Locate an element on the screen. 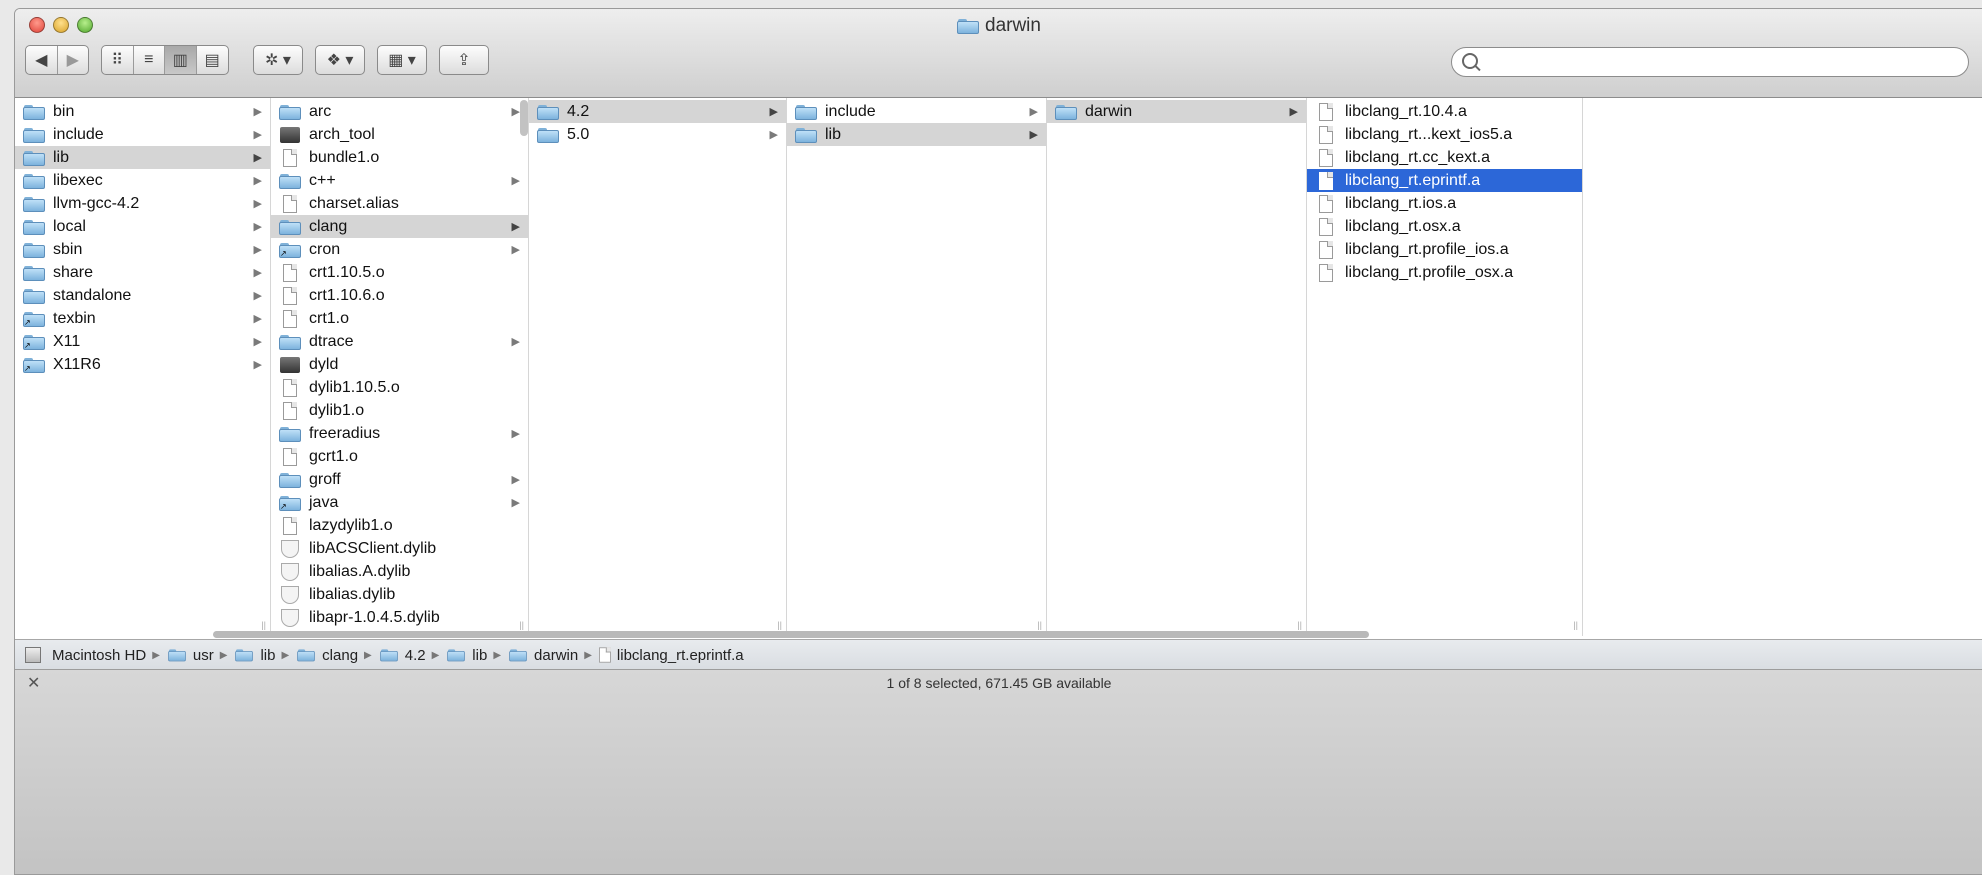 The height and width of the screenshot is (875, 1982). browser-column: darwin ▶ || is located at coordinates (1177, 367).